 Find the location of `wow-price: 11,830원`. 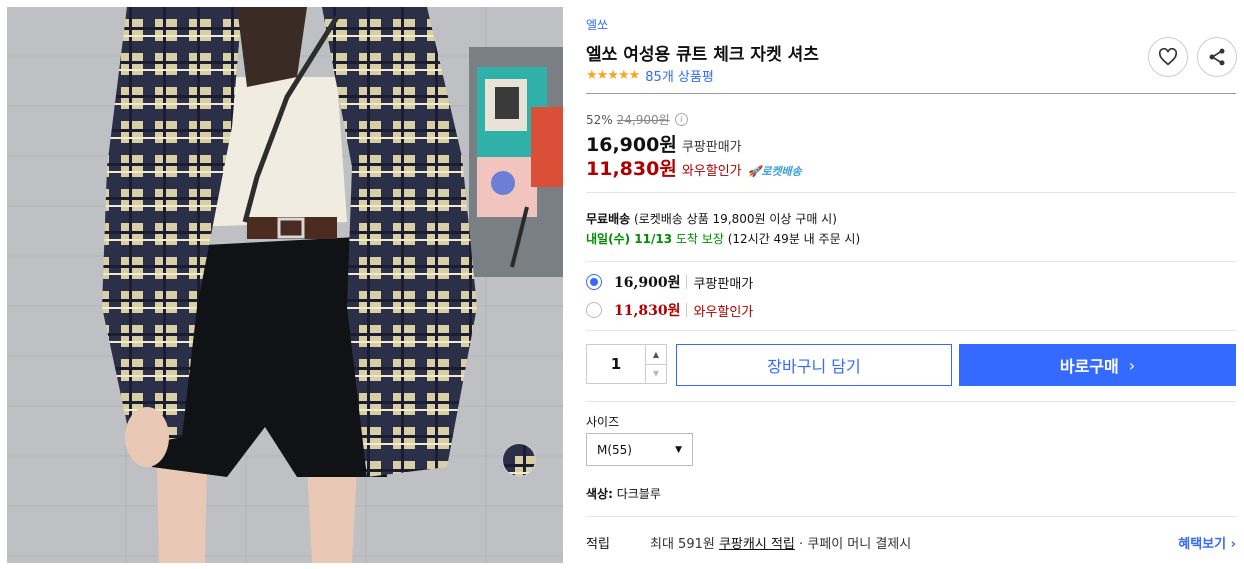

wow-price: 11,830원 is located at coordinates (631, 169).